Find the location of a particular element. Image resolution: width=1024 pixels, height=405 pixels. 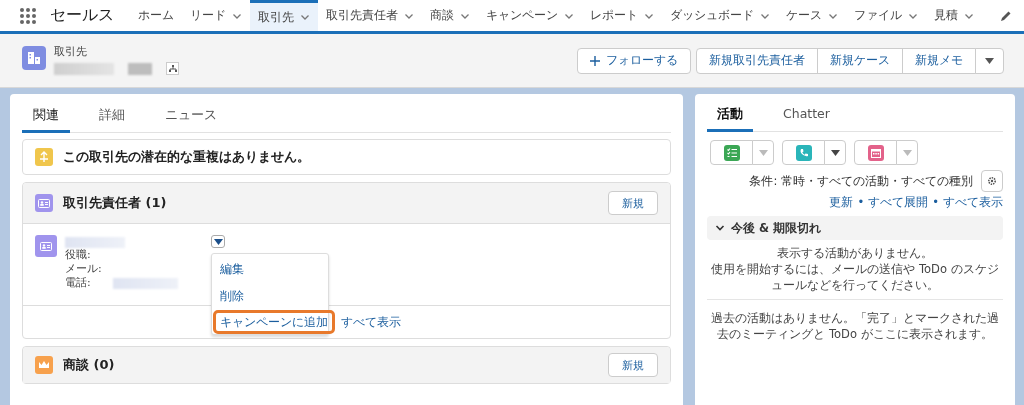

calendar-icon is located at coordinates (875, 152).